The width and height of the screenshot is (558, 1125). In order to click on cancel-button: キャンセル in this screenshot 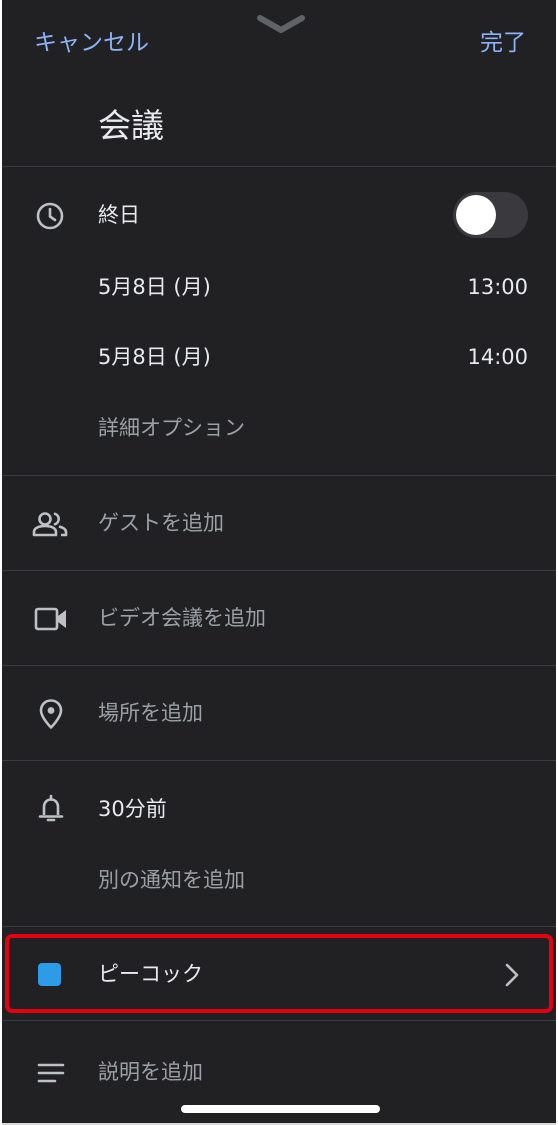, I will do `click(91, 43)`.